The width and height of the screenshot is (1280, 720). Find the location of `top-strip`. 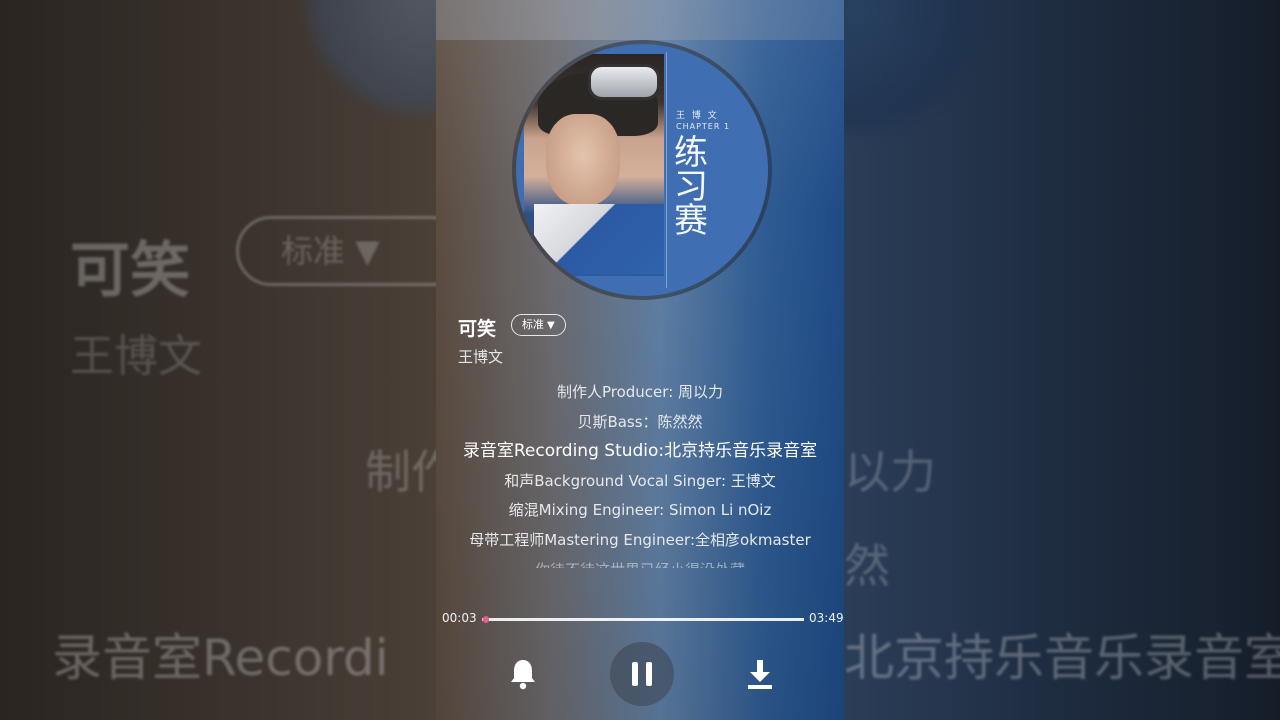

top-strip is located at coordinates (640, 20).